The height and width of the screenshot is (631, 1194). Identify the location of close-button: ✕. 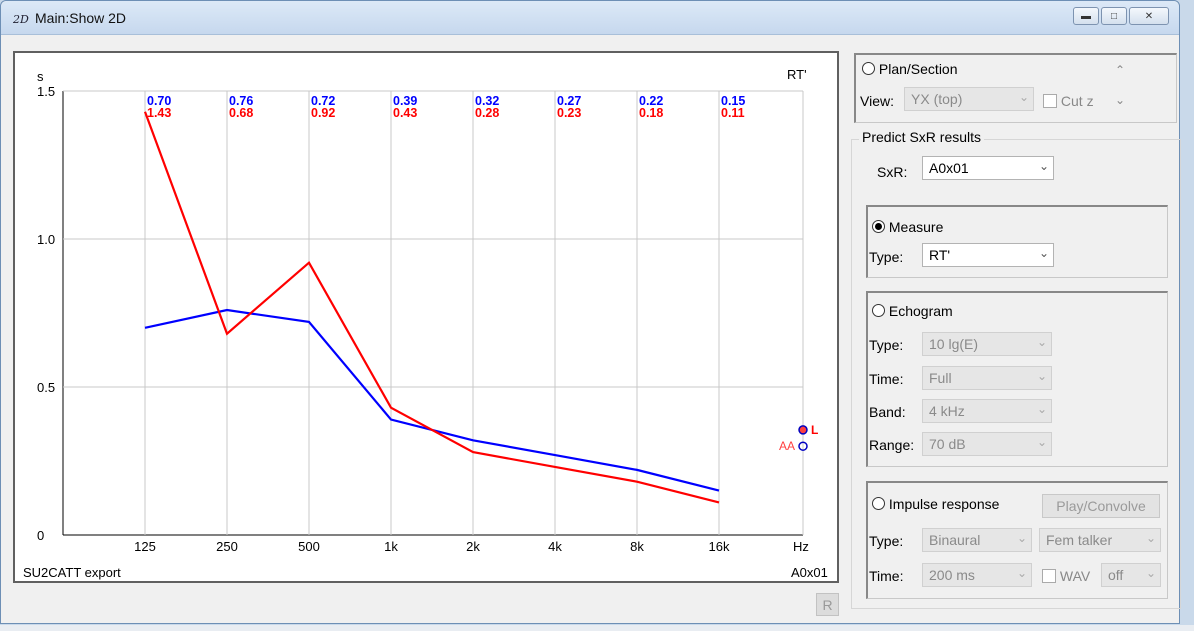
(1149, 16).